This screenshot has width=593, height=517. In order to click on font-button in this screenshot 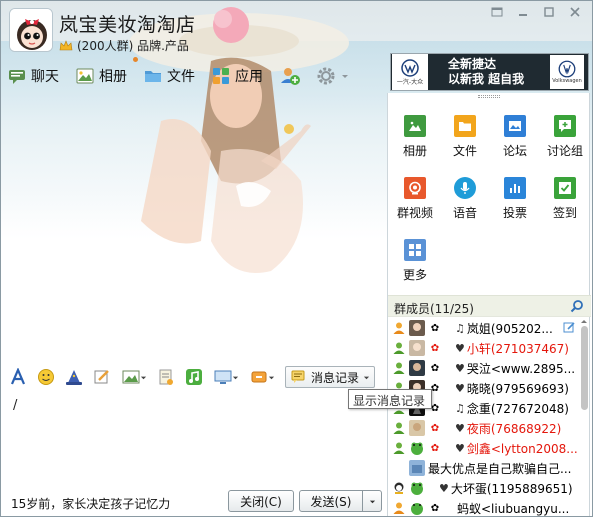, I will do `click(18, 377)`.